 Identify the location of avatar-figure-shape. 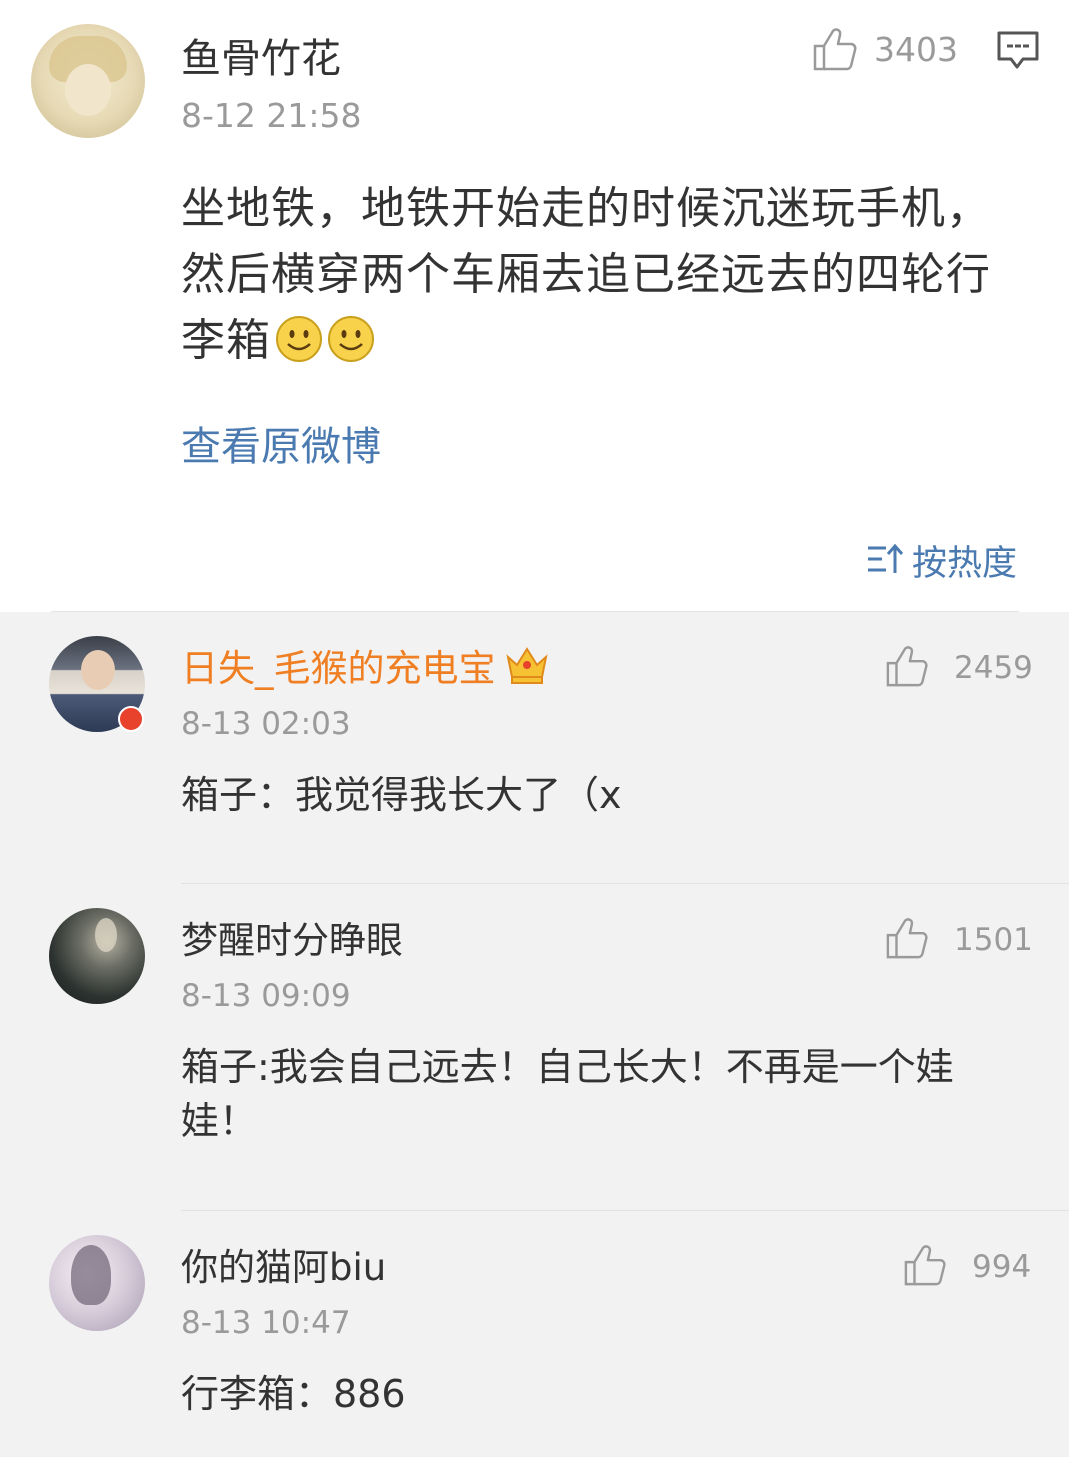
(91, 1275).